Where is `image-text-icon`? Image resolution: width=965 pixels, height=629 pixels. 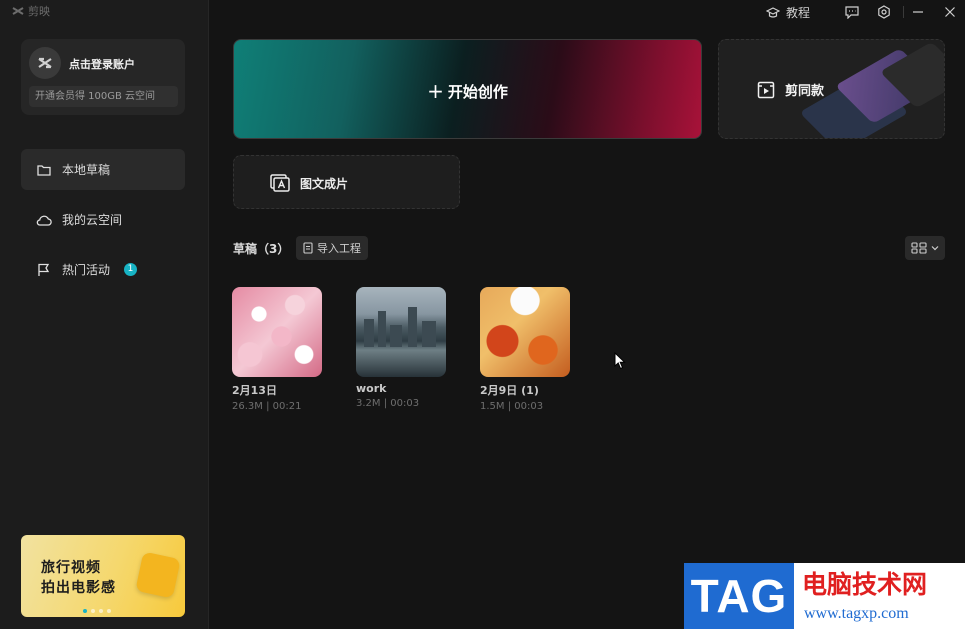
image-text-icon is located at coordinates (280, 183).